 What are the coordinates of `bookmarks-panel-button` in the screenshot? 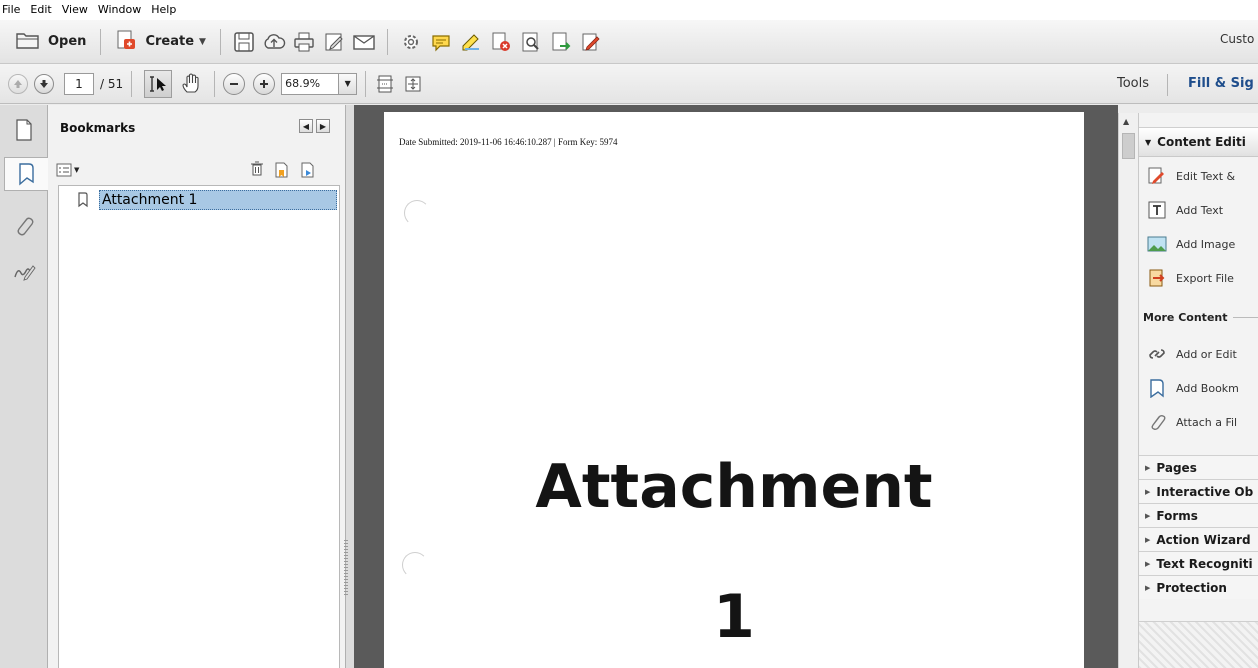 It's located at (26, 174).